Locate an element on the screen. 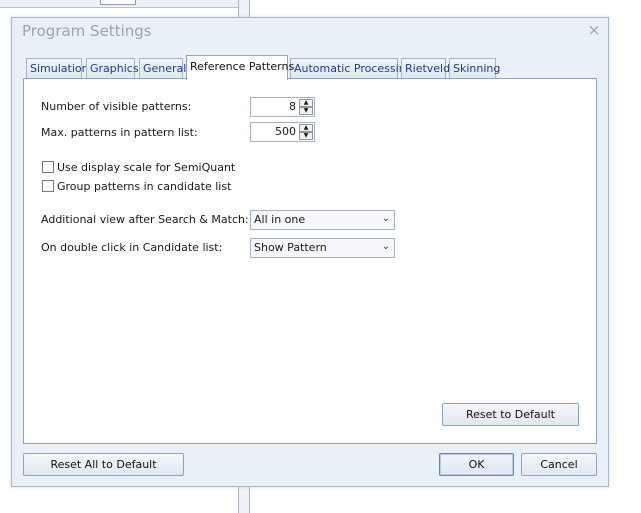 This screenshot has width=641, height=513. tab-rietveld: Rietveld is located at coordinates (425, 68).